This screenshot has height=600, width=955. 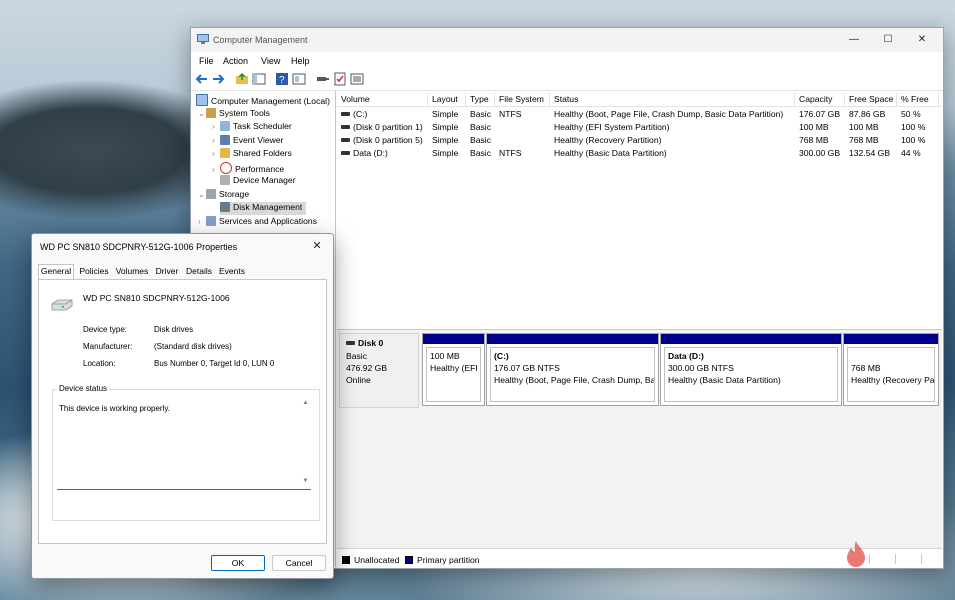 I want to click on forward-arrow-icon, so click(x=218, y=79).